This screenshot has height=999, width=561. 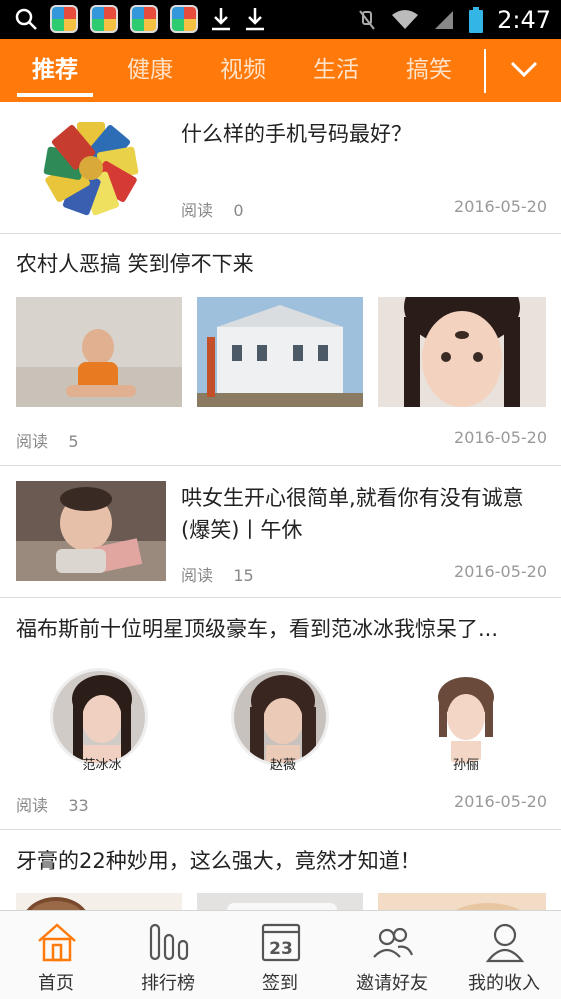 I want to click on status-bar: 2:47, so click(x=280, y=19).